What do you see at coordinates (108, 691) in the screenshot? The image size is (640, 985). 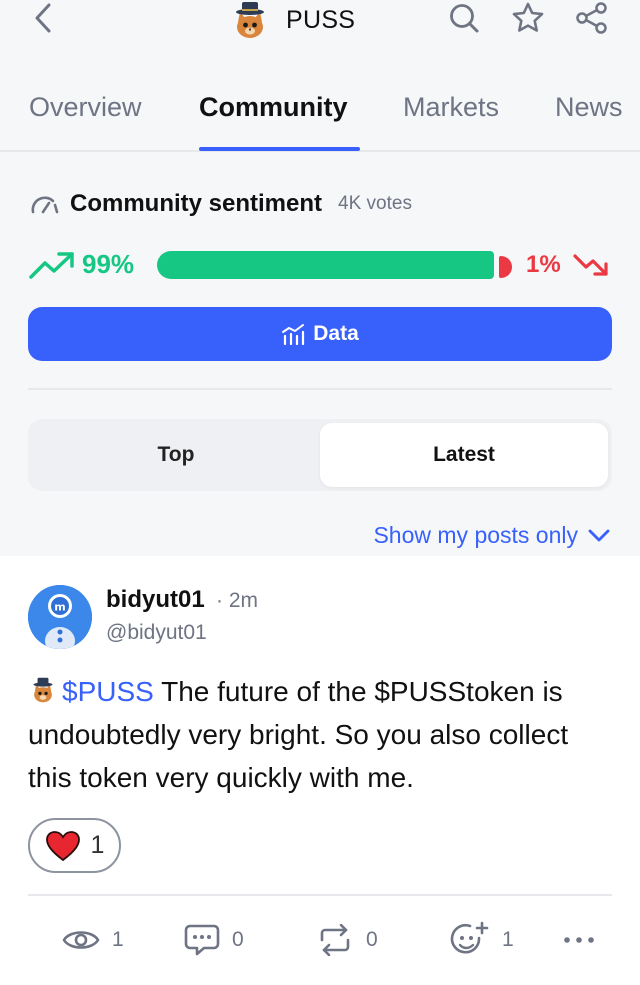 I see `ticker-link: $PUSS` at bounding box center [108, 691].